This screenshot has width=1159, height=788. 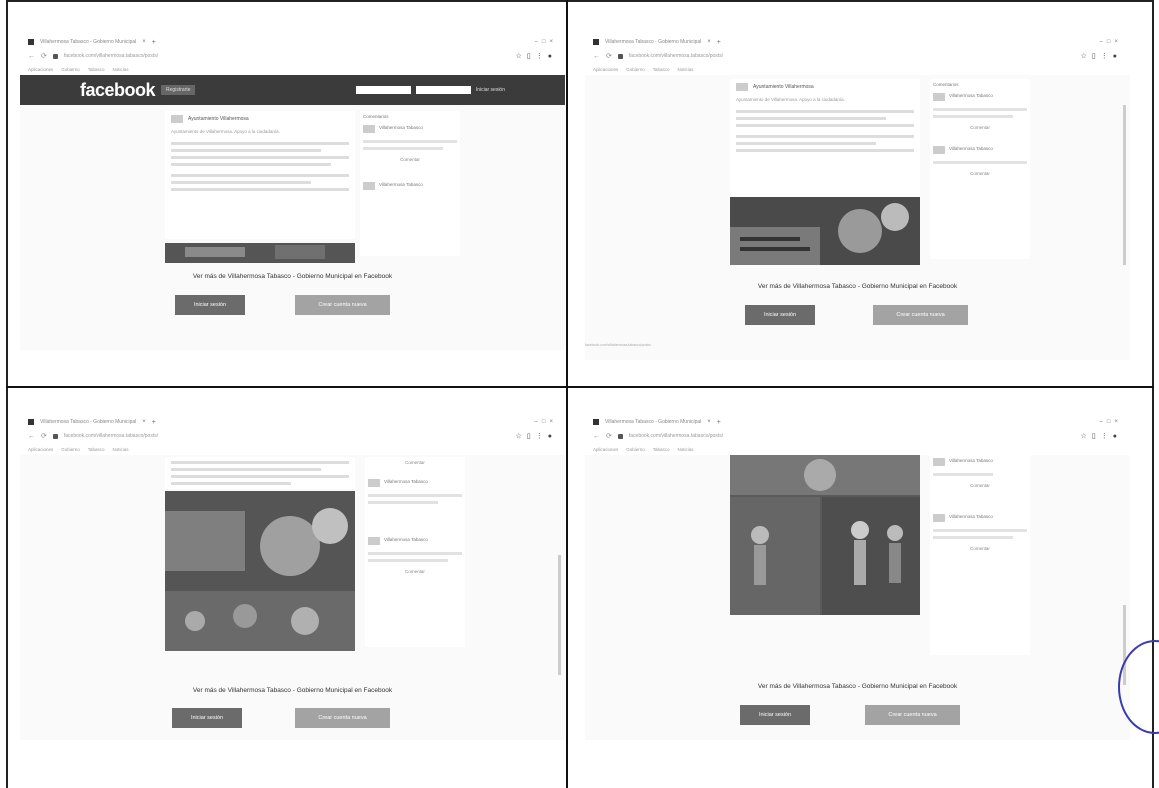 I want to click on register-button: Registrarte, so click(x=178, y=90).